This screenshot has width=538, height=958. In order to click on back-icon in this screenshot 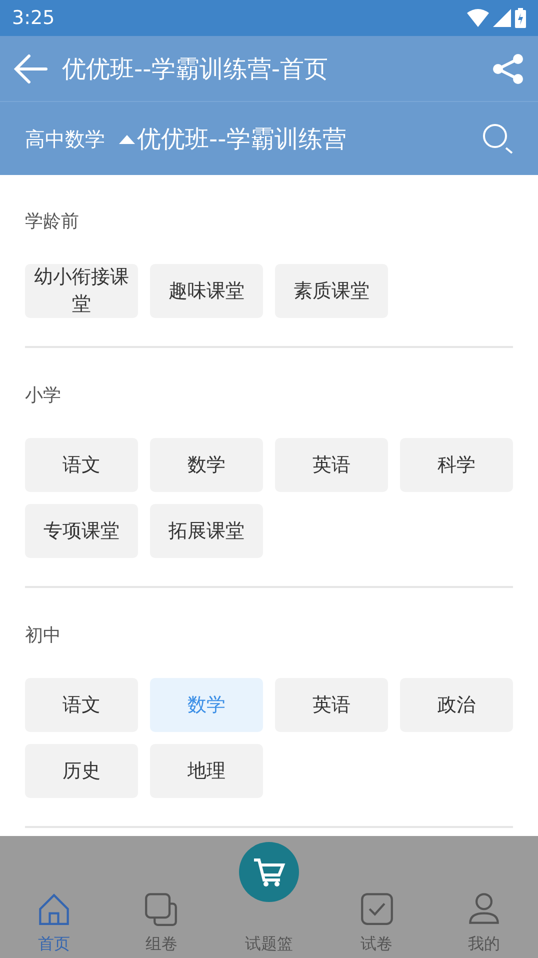, I will do `click(31, 69)`.